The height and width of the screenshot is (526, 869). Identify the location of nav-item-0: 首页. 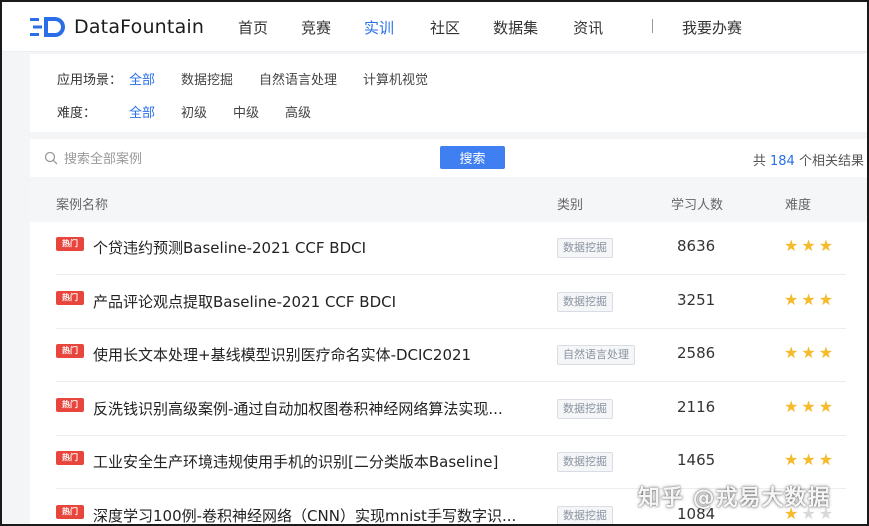
(253, 27).